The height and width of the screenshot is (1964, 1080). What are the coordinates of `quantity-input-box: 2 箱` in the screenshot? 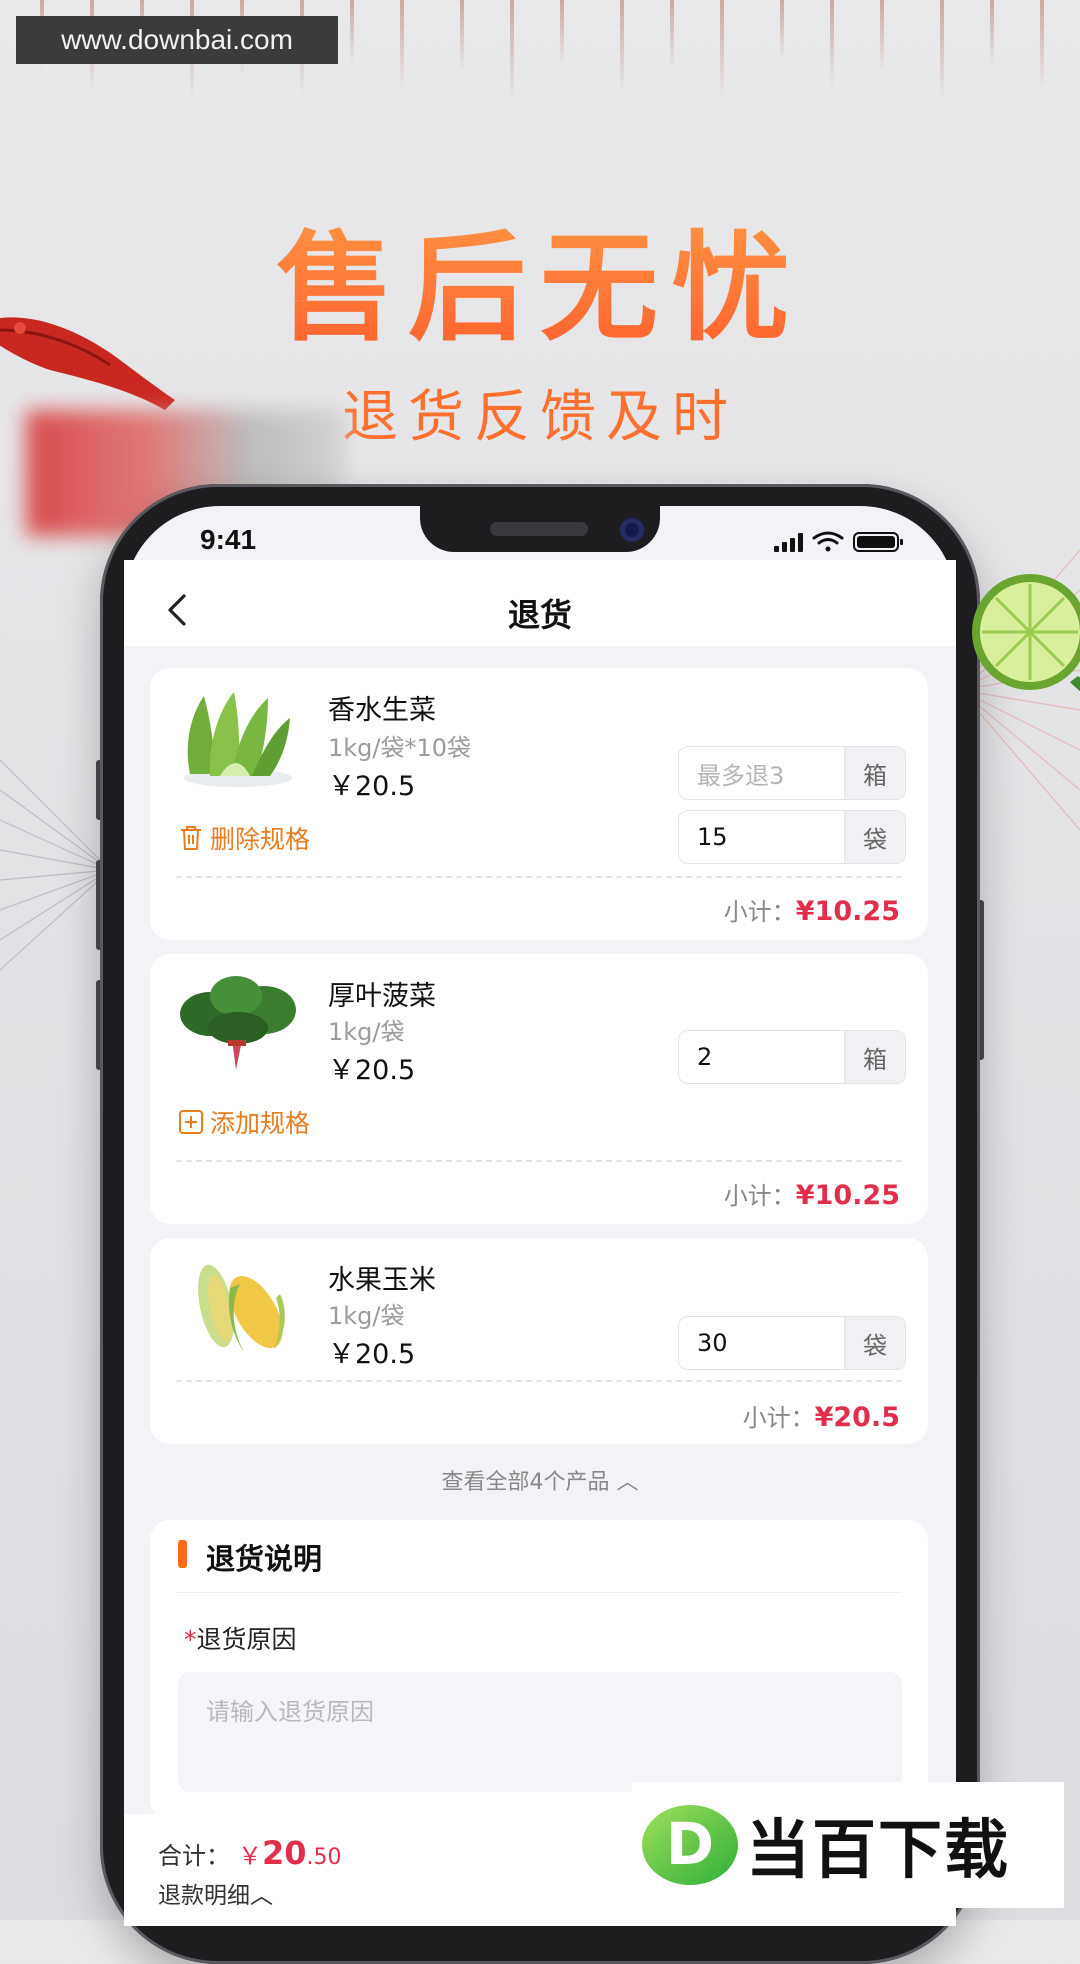 It's located at (792, 1057).